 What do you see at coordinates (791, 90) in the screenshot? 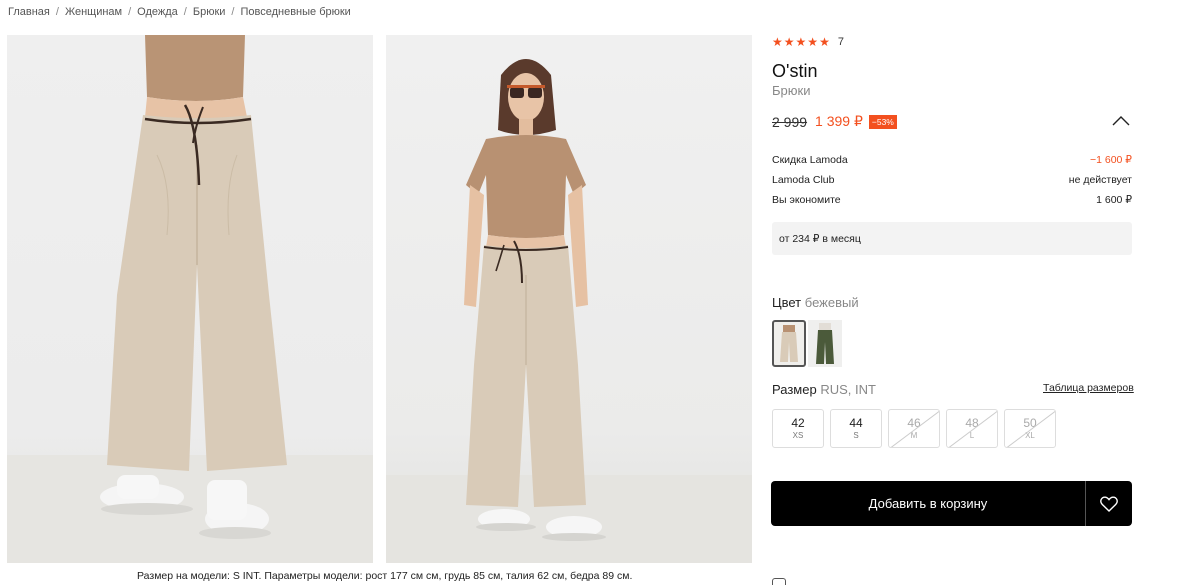
I see `product-category: Брюки` at bounding box center [791, 90].